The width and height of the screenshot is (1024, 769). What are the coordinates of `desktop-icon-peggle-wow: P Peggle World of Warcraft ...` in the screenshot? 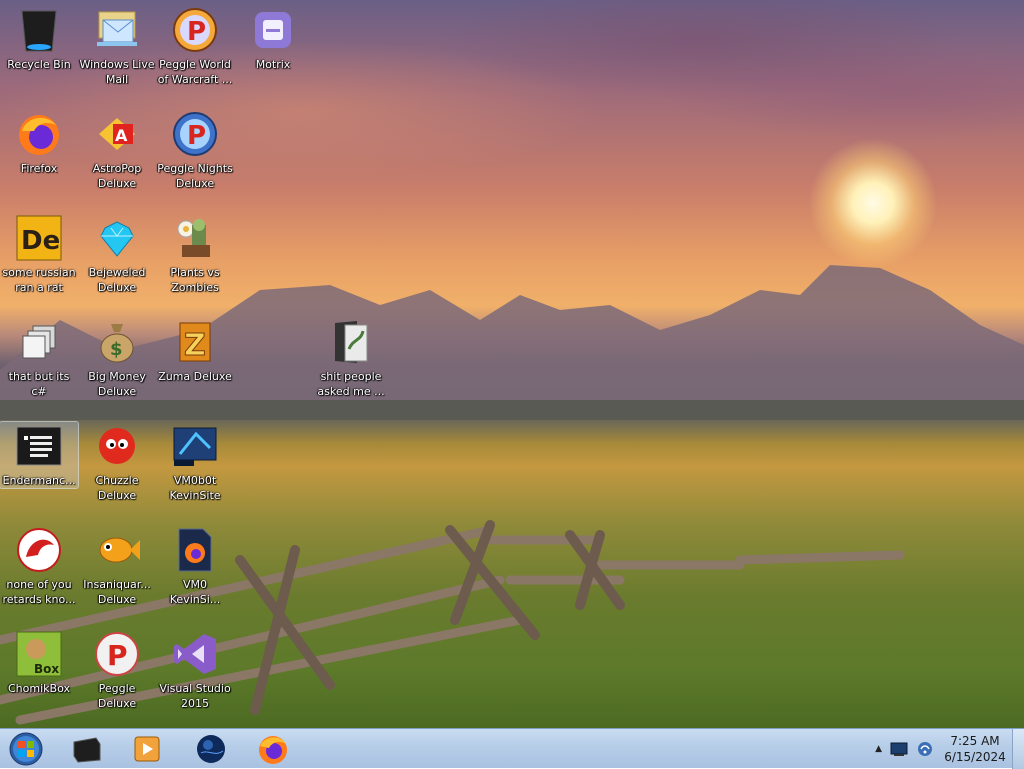 It's located at (195, 46).